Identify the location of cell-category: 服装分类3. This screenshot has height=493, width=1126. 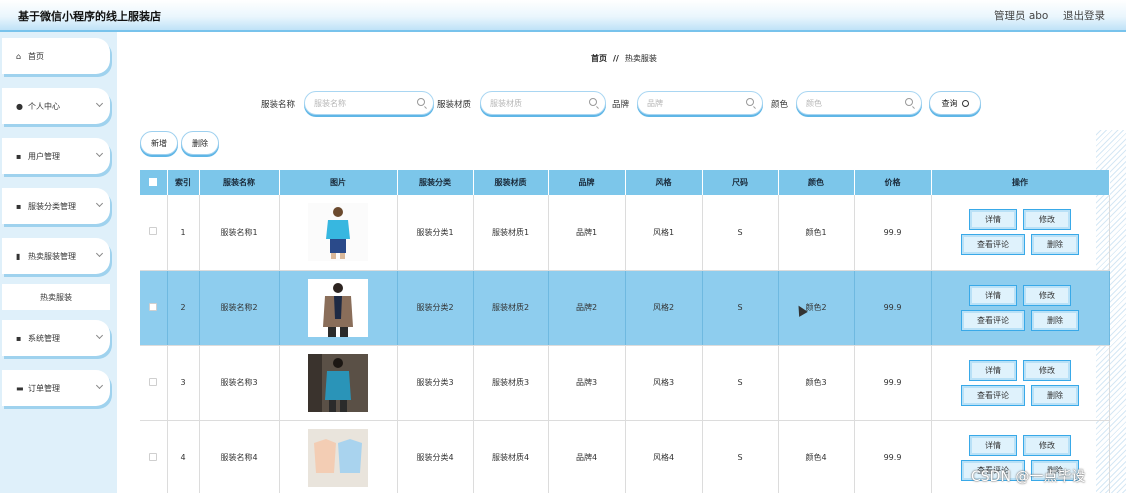
(435, 383).